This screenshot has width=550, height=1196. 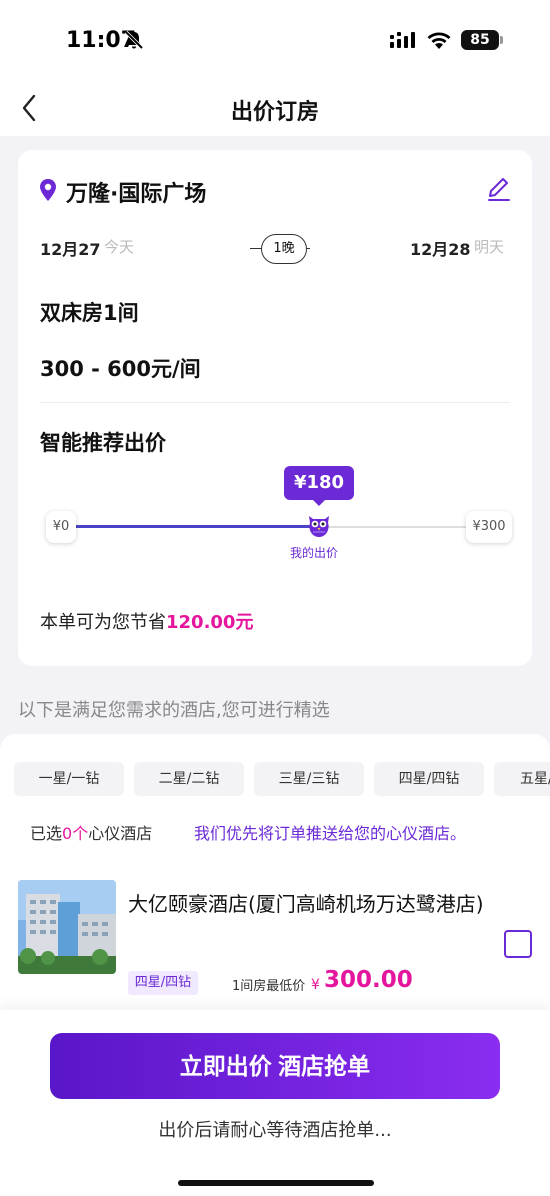 I want to click on nav-bar: 出价订房, so click(x=275, y=108).